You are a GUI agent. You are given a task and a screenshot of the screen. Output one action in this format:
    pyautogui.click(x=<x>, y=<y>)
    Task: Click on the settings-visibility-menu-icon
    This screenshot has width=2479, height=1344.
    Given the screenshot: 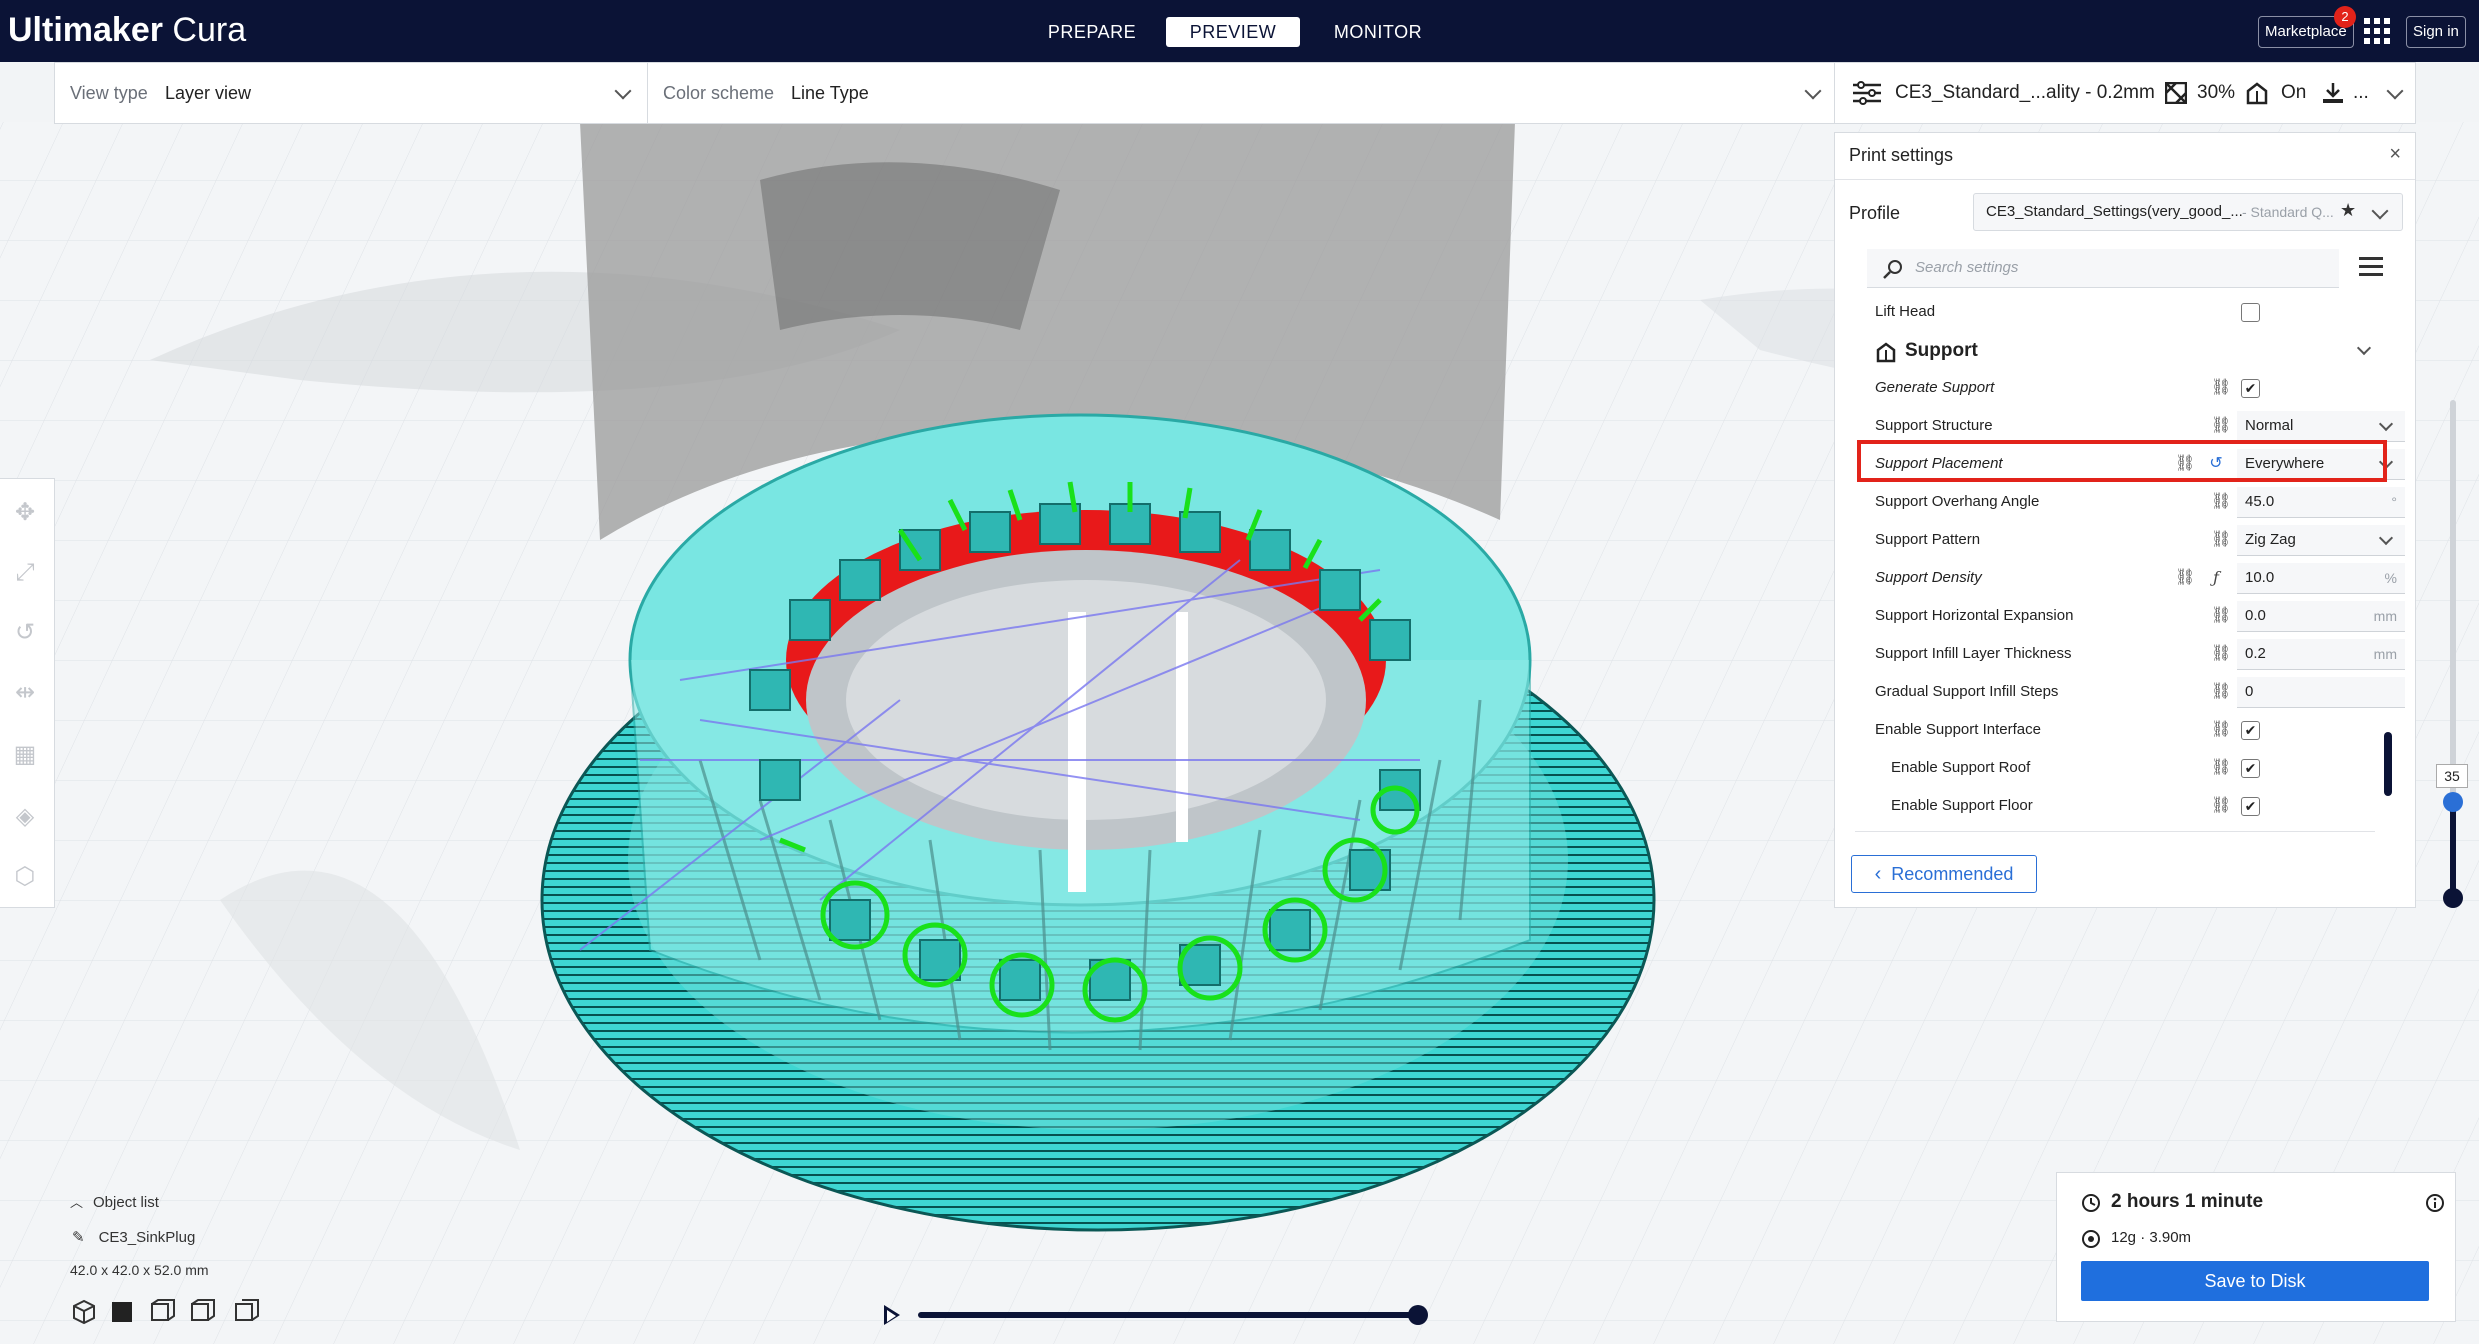 What is the action you would take?
    pyautogui.click(x=2371, y=267)
    